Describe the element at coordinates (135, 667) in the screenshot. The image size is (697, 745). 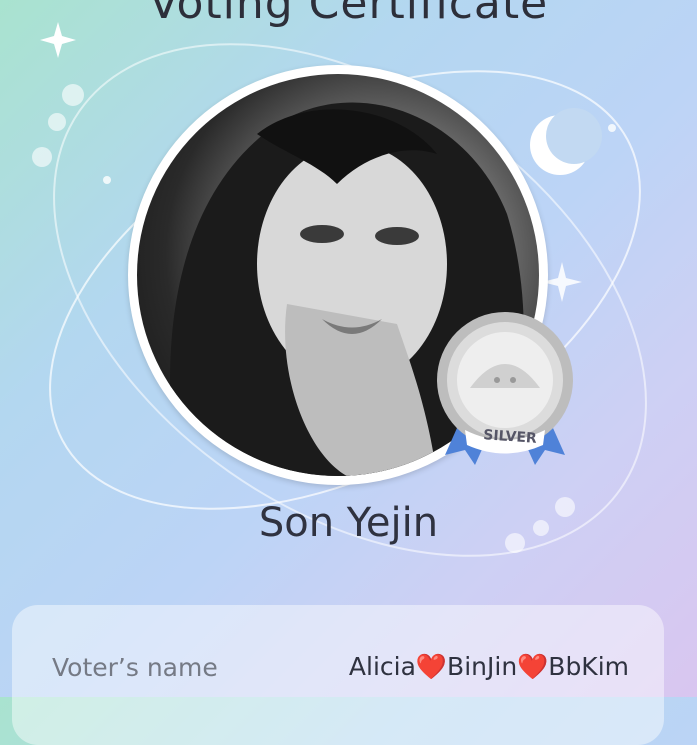
I see `voter-name-label: Voter’s name` at that location.